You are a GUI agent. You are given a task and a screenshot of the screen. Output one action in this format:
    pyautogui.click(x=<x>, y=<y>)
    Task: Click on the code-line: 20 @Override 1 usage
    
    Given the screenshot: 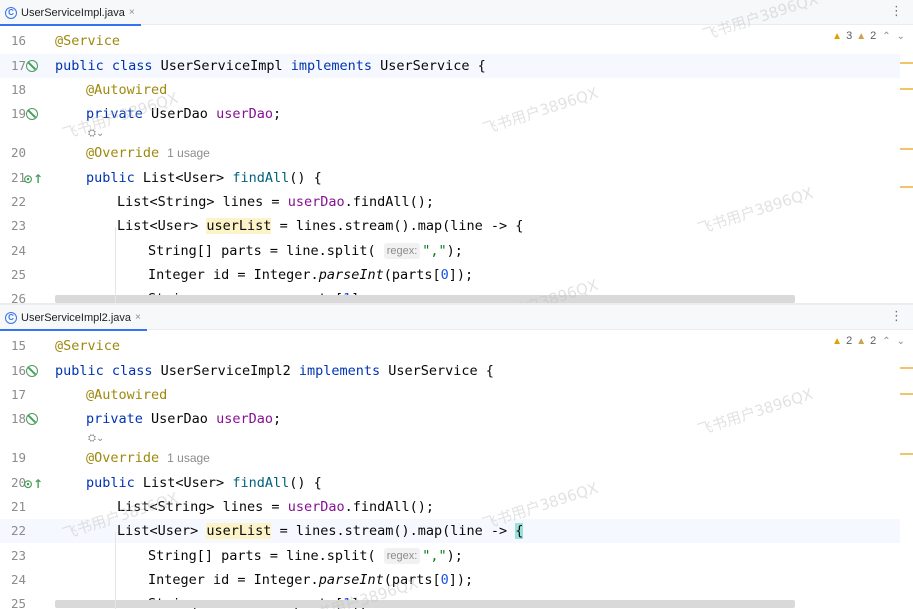 What is the action you would take?
    pyautogui.click(x=450, y=153)
    